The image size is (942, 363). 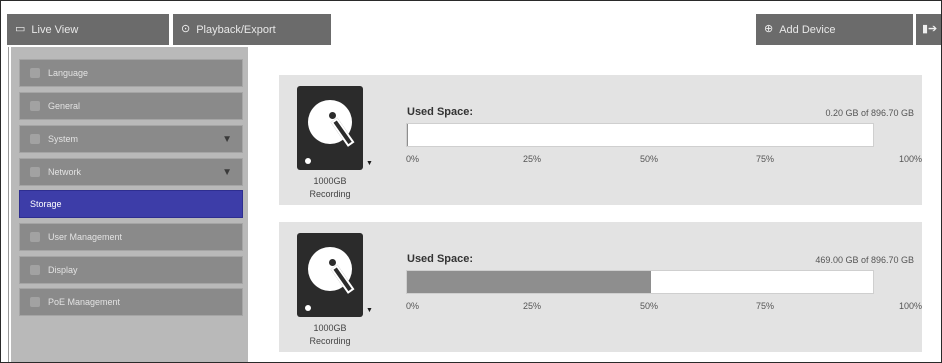 What do you see at coordinates (88, 29) in the screenshot?
I see `live-view-tab: ▭ Live View` at bounding box center [88, 29].